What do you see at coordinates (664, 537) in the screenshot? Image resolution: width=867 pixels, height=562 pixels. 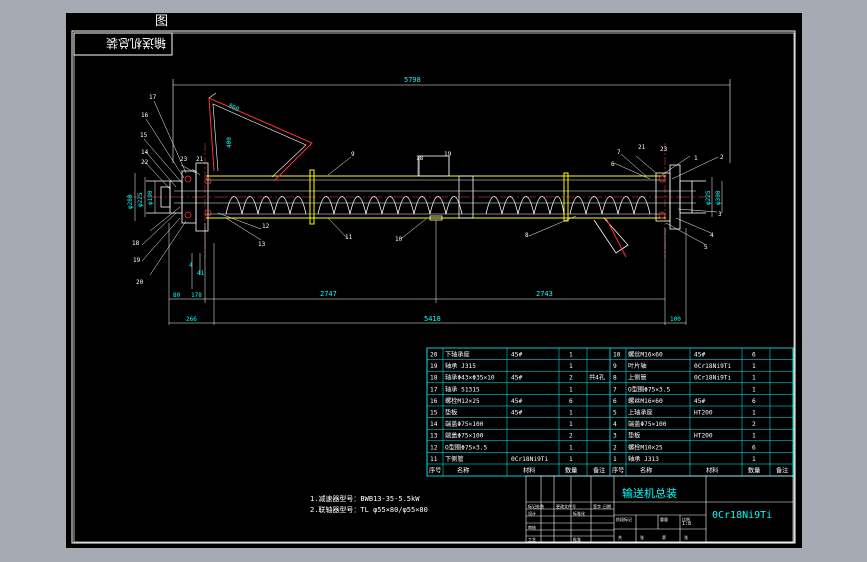 I see `cell-num: 第` at bounding box center [664, 537].